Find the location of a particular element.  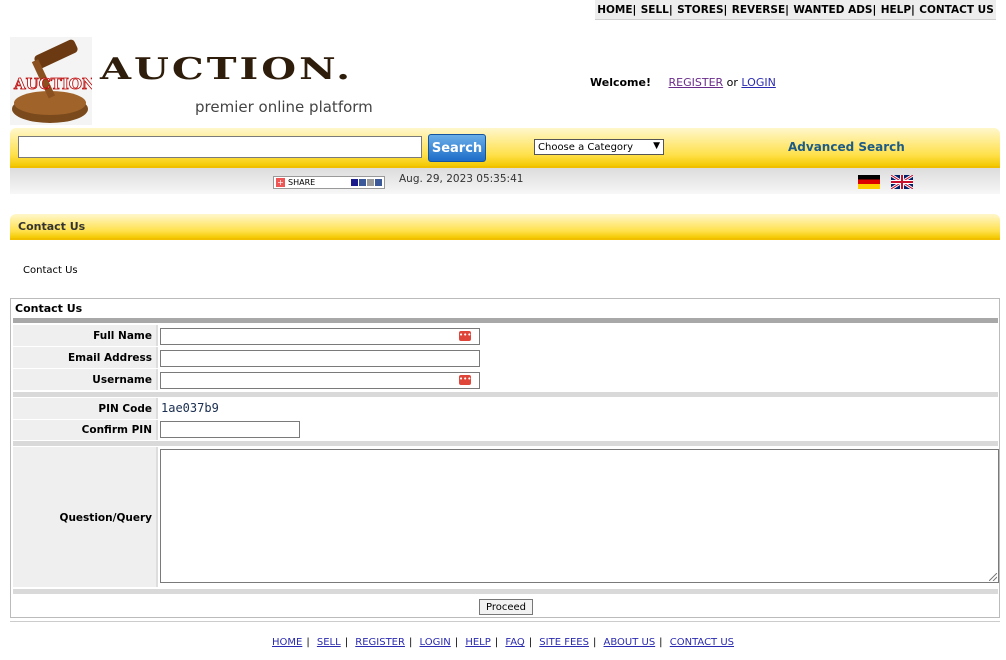

uk-flag-icon is located at coordinates (902, 182).